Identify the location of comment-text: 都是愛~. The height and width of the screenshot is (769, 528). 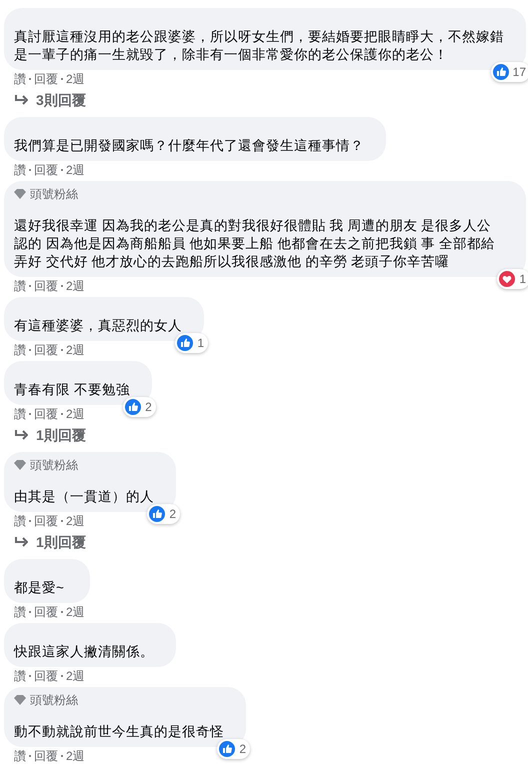
(39, 588).